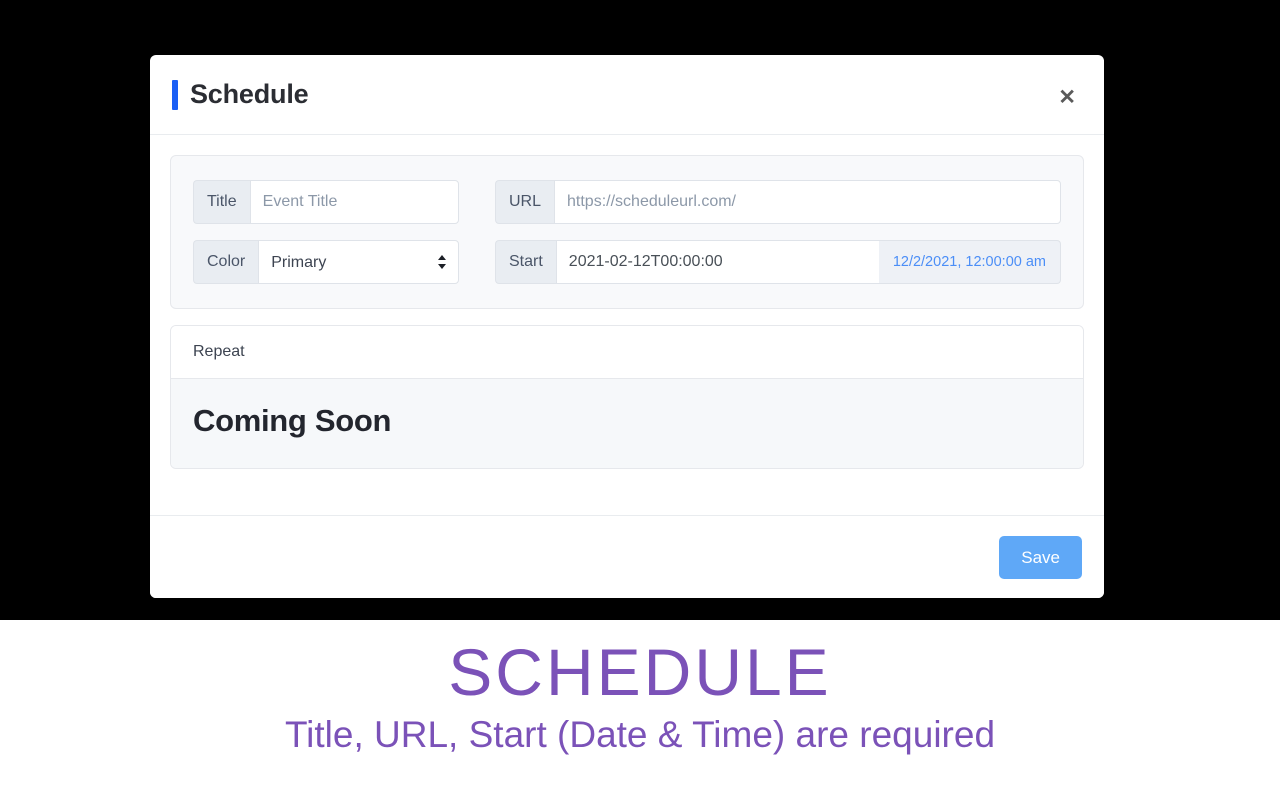  I want to click on title-field-group: Title, so click(326, 202).